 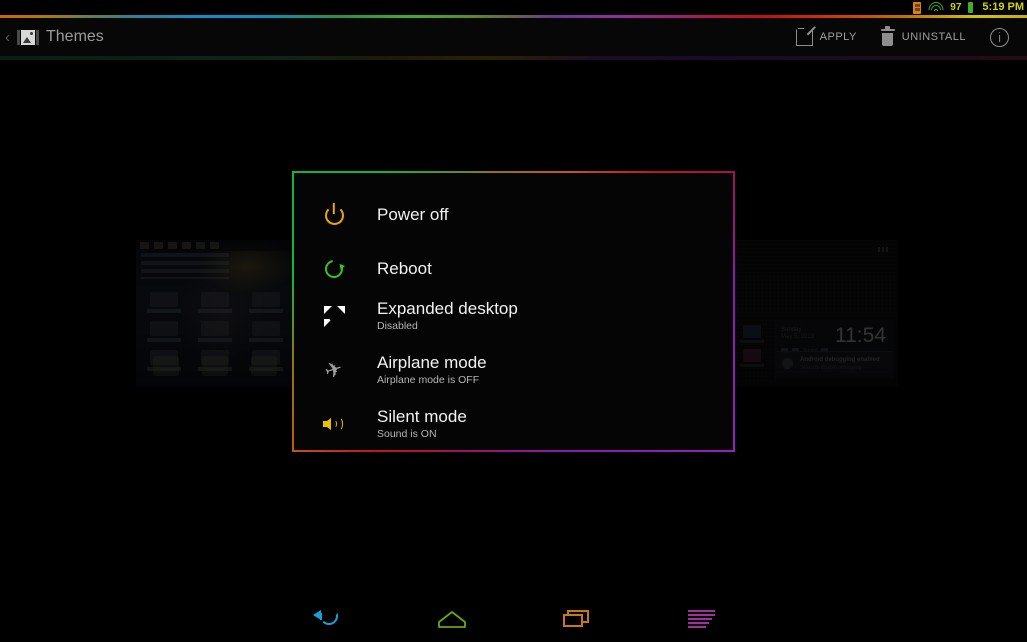 What do you see at coordinates (334, 215) in the screenshot?
I see `power-icon` at bounding box center [334, 215].